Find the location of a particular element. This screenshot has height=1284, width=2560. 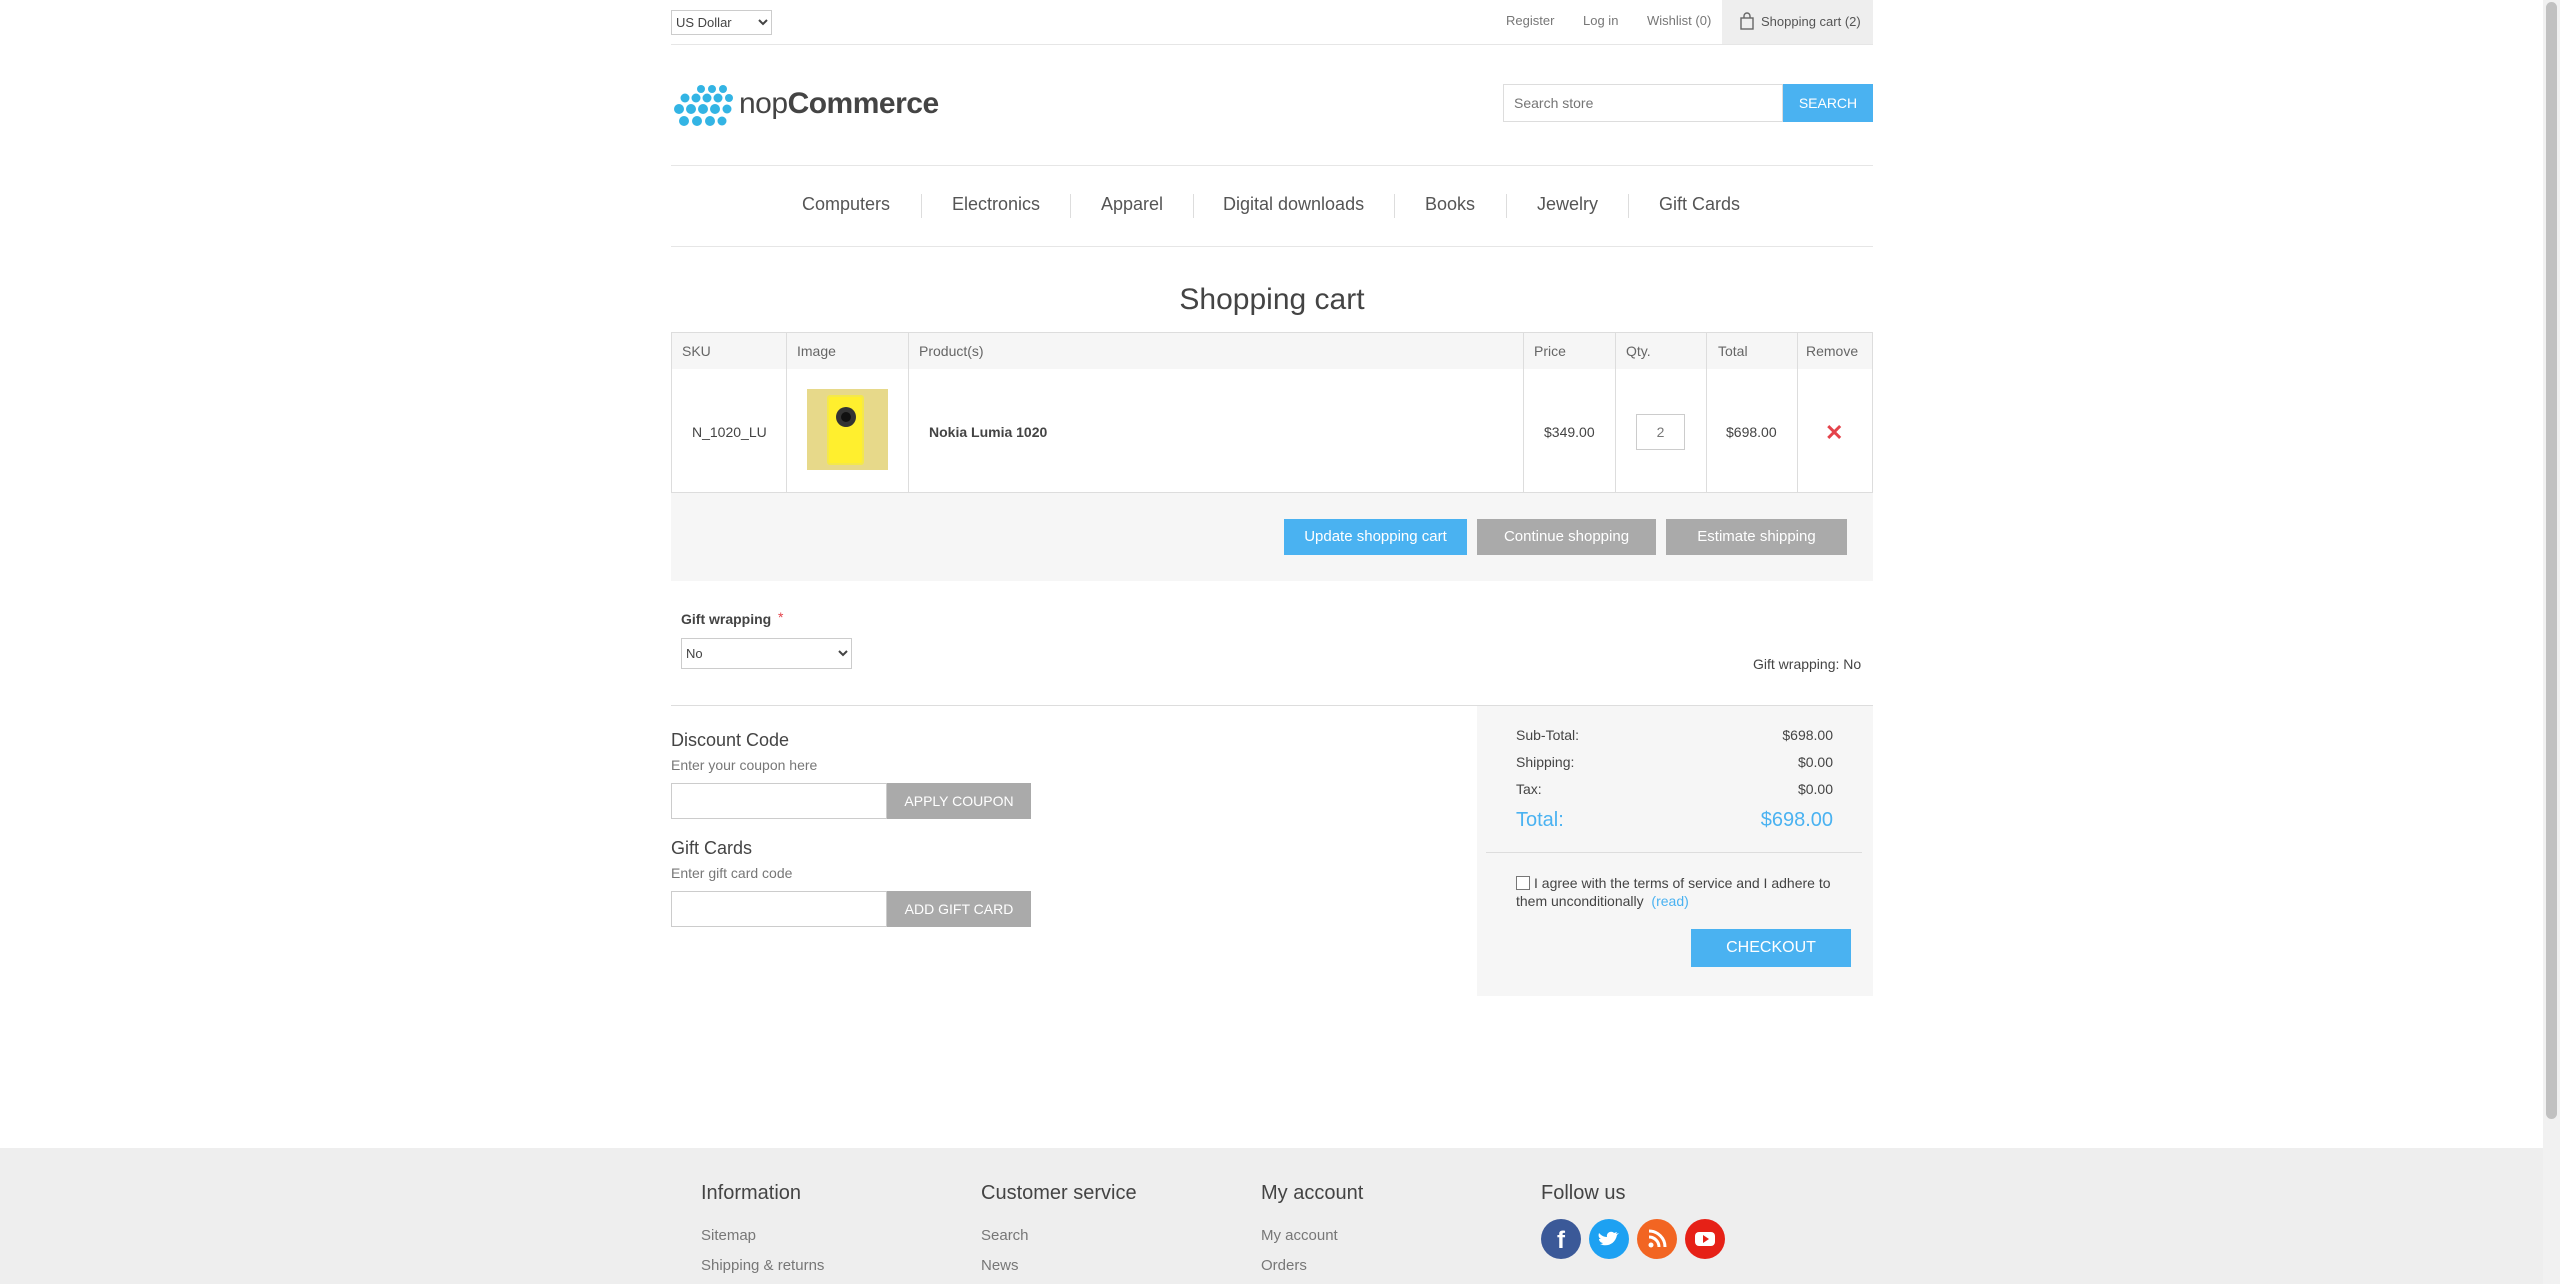

shipping-value: $0.00 is located at coordinates (1815, 762).